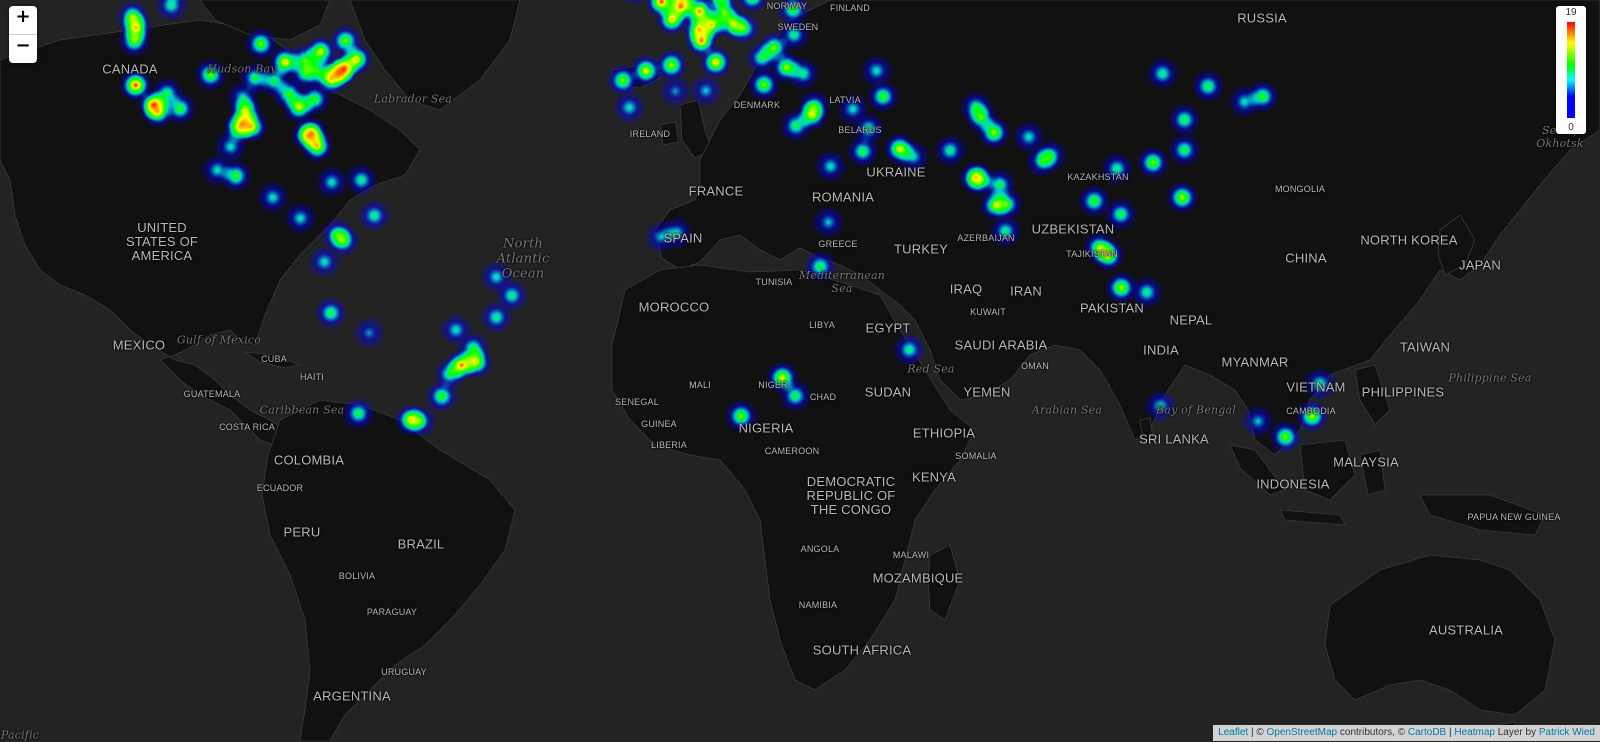 The image size is (1600, 742). What do you see at coordinates (888, 392) in the screenshot?
I see `label-sudan: SUDAN` at bounding box center [888, 392].